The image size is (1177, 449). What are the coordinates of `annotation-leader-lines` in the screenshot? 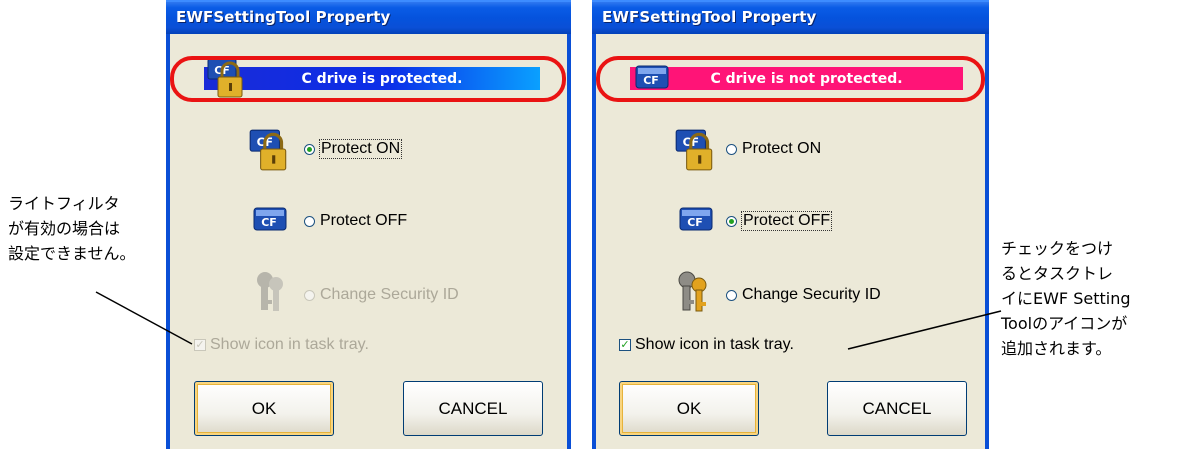 It's located at (548, 320).